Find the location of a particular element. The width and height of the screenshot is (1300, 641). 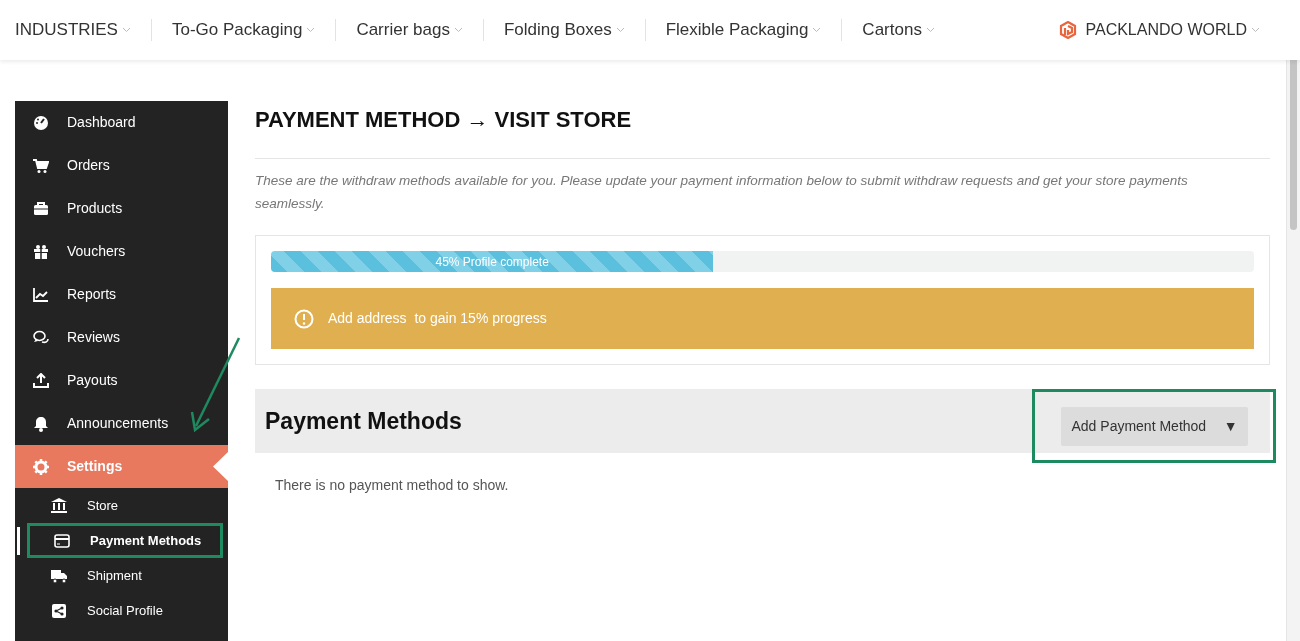

notice-text: Add address to gain 15% progress is located at coordinates (437, 318).